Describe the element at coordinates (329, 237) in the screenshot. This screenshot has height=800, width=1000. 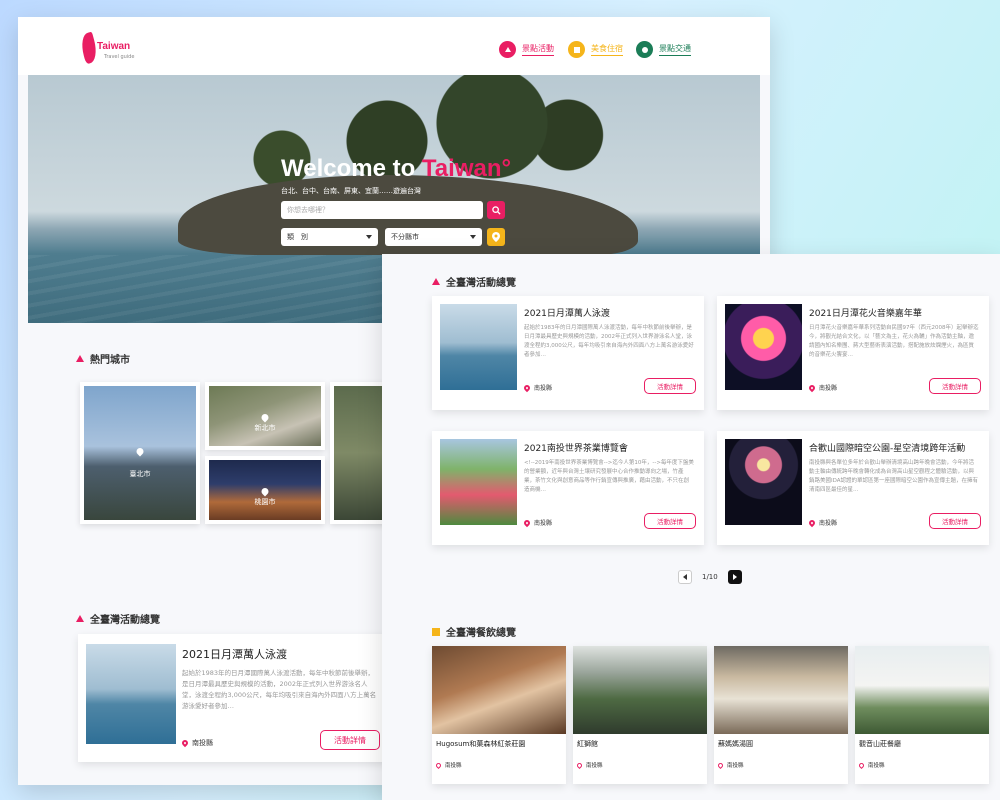
I see `category-select: 類 別` at that location.